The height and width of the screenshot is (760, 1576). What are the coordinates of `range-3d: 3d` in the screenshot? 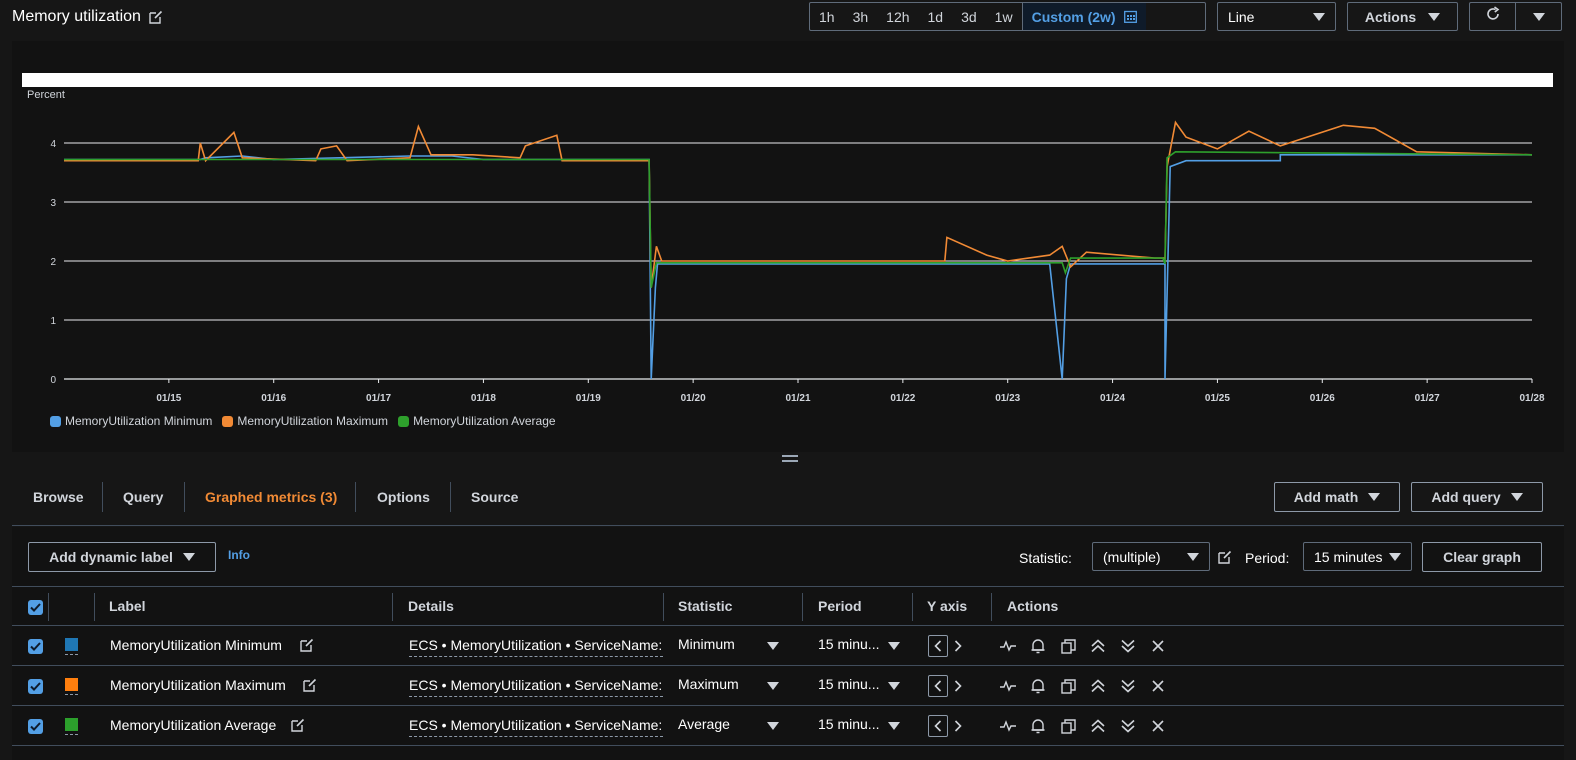 It's located at (969, 16).